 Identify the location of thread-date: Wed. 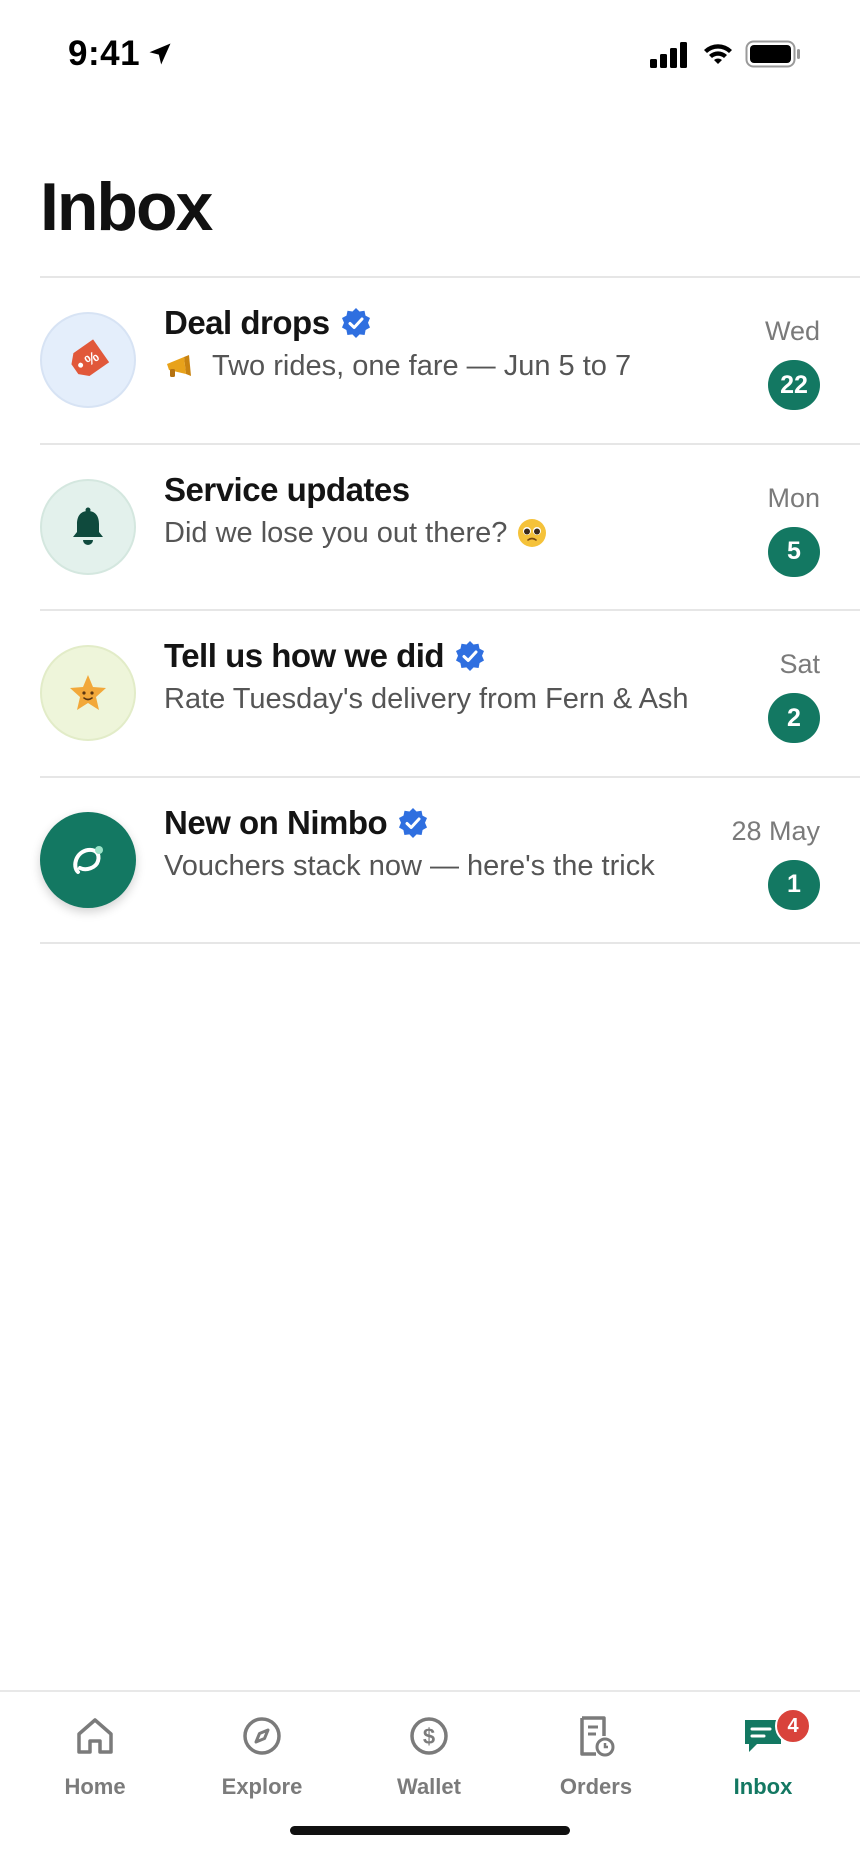
(792, 331).